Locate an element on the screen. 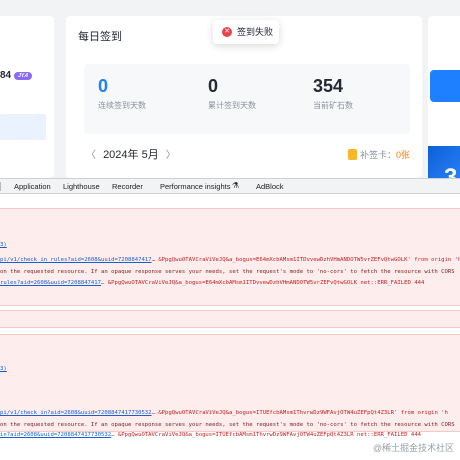  banner-text: 3 is located at coordinates (451, 171).